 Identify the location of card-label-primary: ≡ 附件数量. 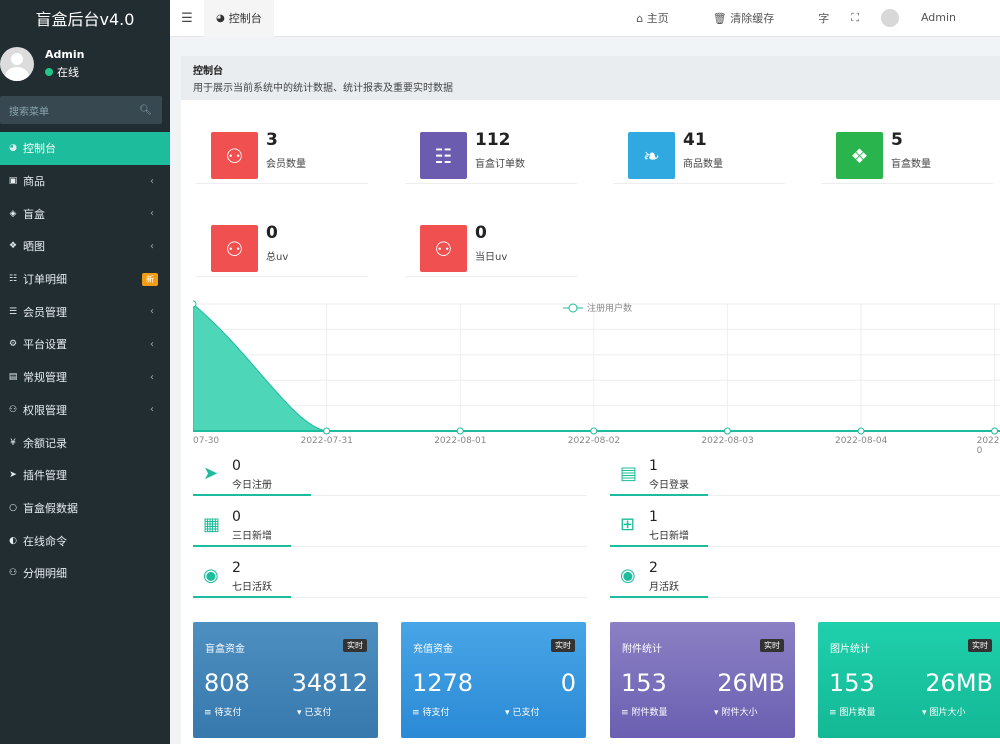
(644, 713).